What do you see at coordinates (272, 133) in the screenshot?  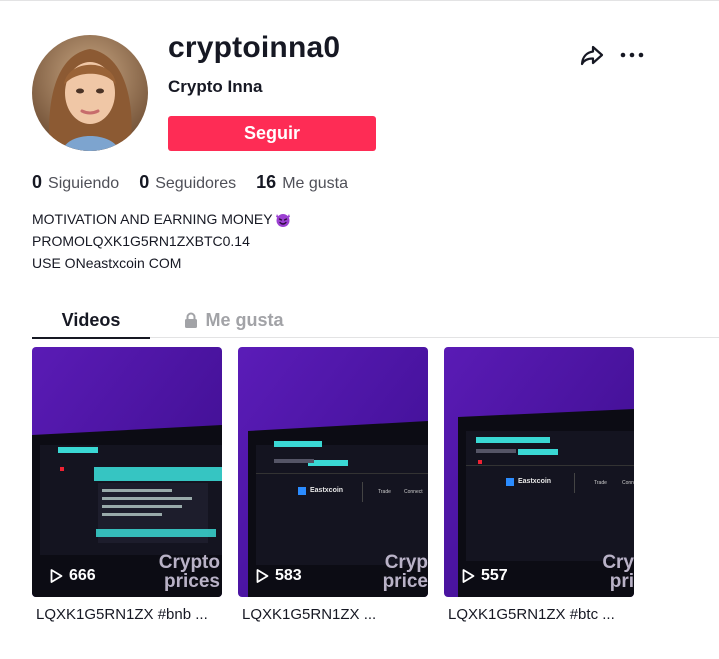 I see `follow-button: Seguir` at bounding box center [272, 133].